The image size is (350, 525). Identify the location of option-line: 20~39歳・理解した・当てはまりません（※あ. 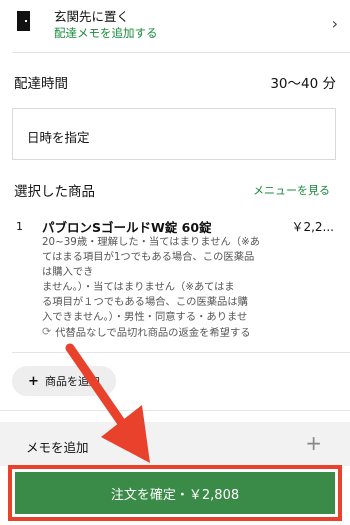
(151, 242).